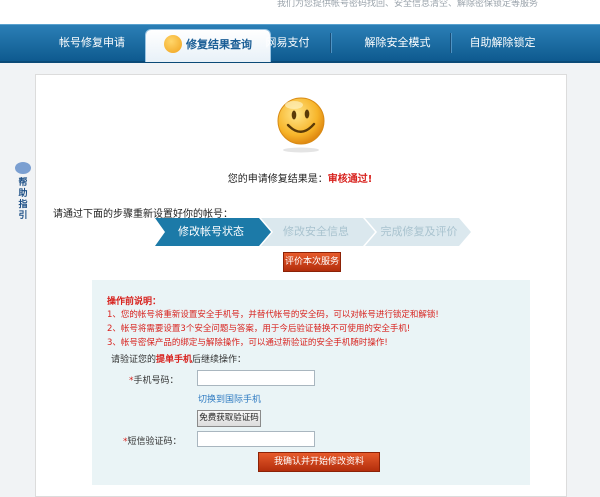  What do you see at coordinates (219, 44) in the screenshot?
I see `nav-repair-result-label: 修复结果查询` at bounding box center [219, 44].